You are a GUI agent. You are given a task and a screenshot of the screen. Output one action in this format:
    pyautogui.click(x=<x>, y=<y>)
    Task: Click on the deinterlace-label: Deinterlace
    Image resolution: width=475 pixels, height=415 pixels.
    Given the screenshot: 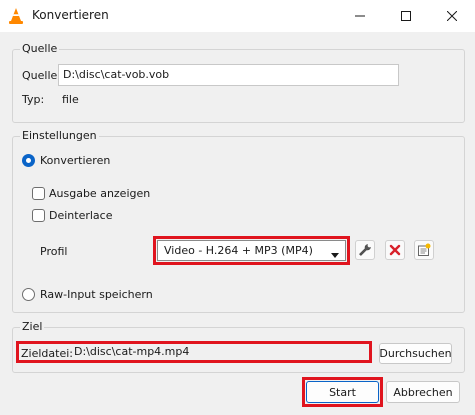 What is the action you would take?
    pyautogui.click(x=80, y=215)
    